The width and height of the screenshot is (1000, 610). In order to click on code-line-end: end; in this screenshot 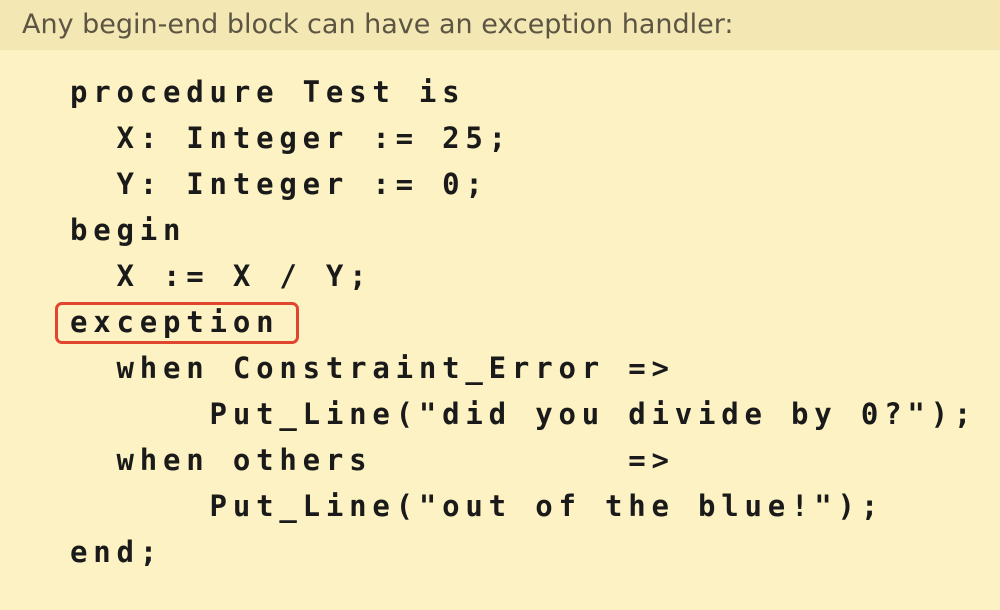, I will do `click(117, 552)`.